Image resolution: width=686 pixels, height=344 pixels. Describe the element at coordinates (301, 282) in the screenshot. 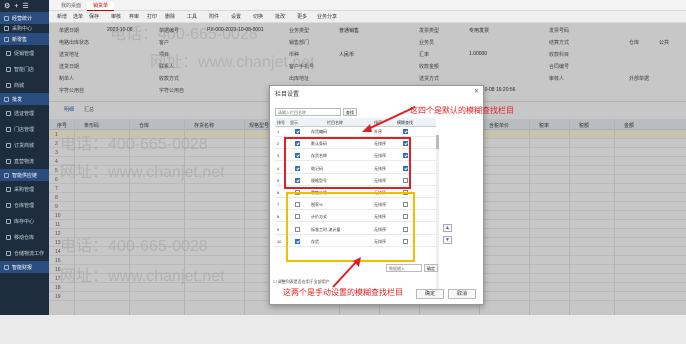

I see `apply-all-users-checkbox: ☐ 调整列表是否应用于全部用户` at that location.